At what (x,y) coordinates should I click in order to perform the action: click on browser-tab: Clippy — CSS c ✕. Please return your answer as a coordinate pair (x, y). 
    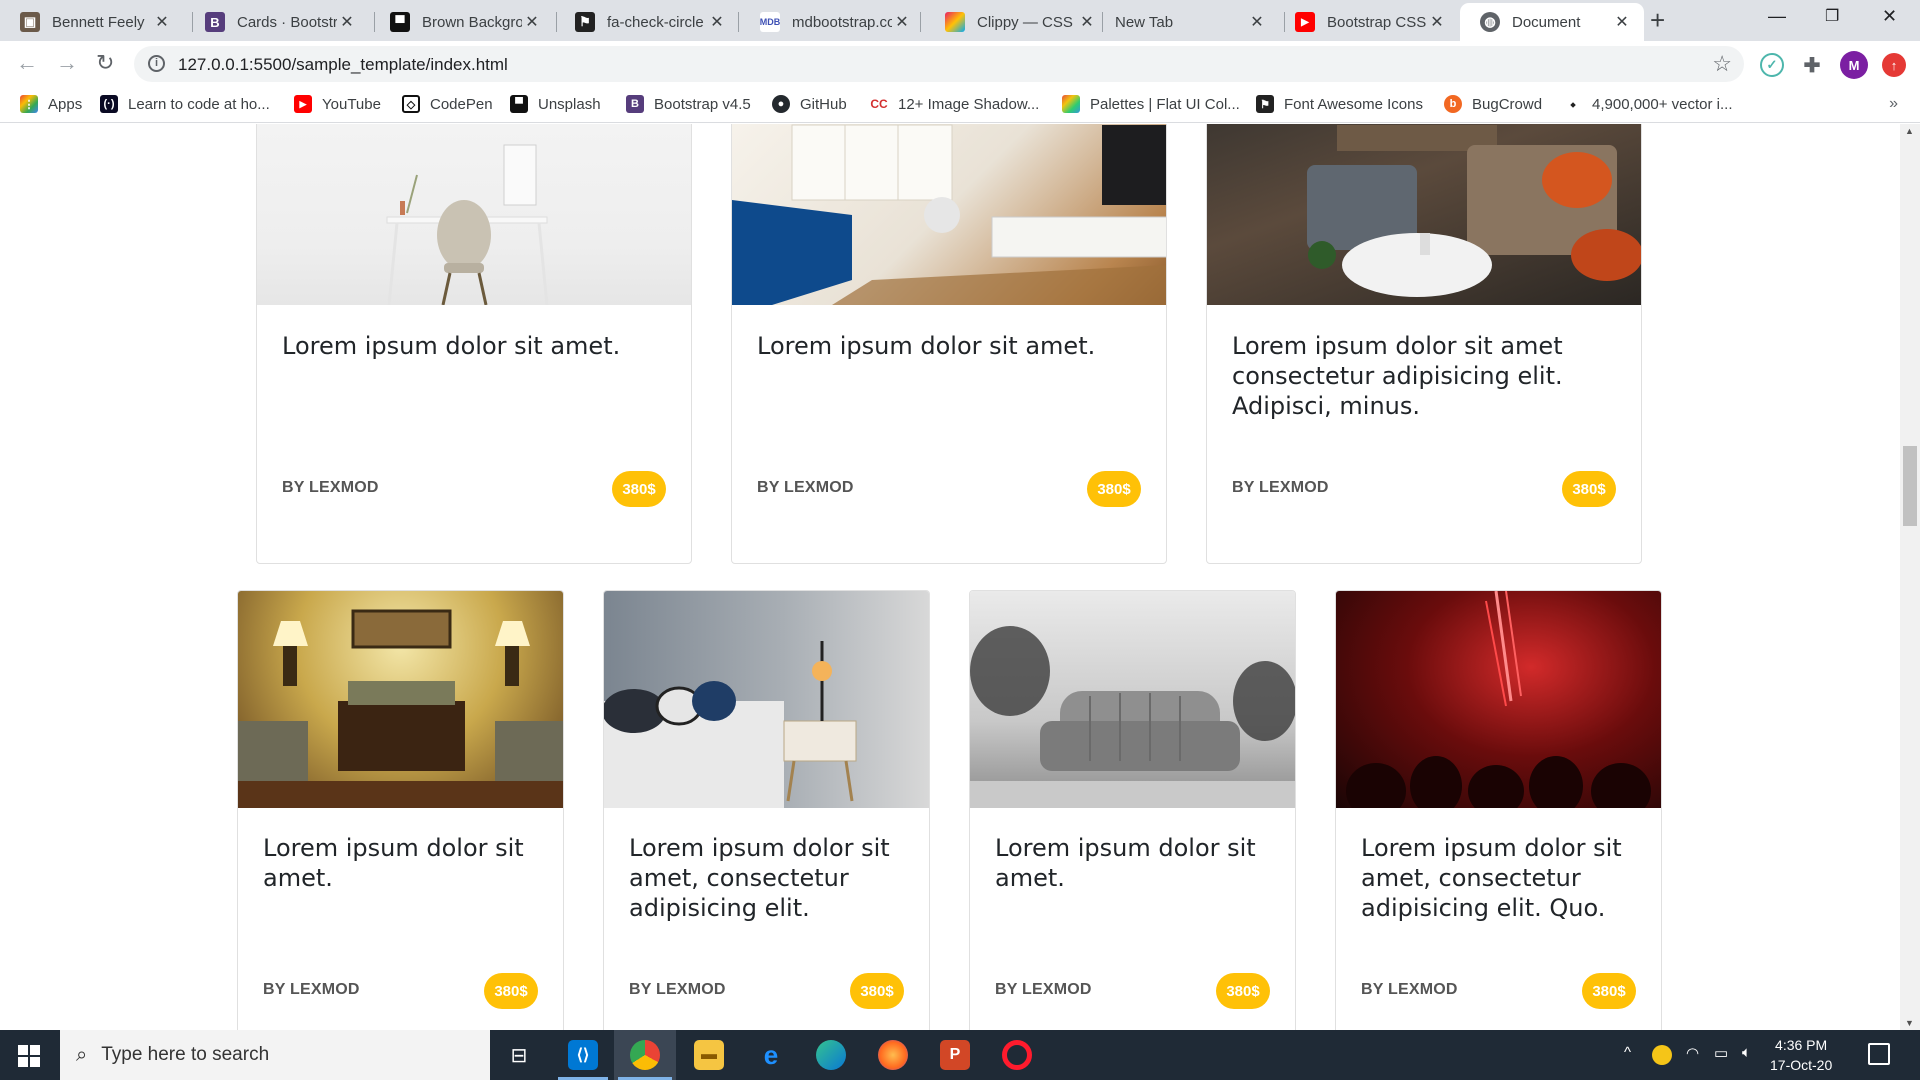
    Looking at the image, I should click on (1017, 22).